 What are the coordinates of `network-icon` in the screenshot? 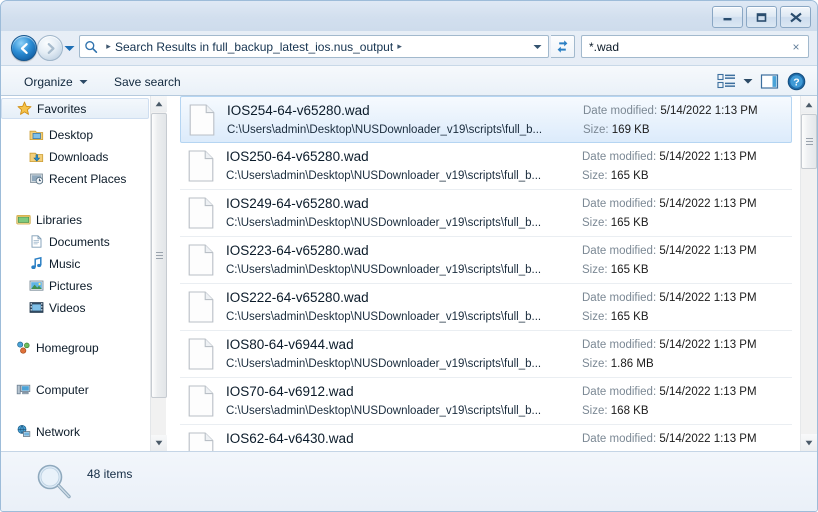 It's located at (23, 432).